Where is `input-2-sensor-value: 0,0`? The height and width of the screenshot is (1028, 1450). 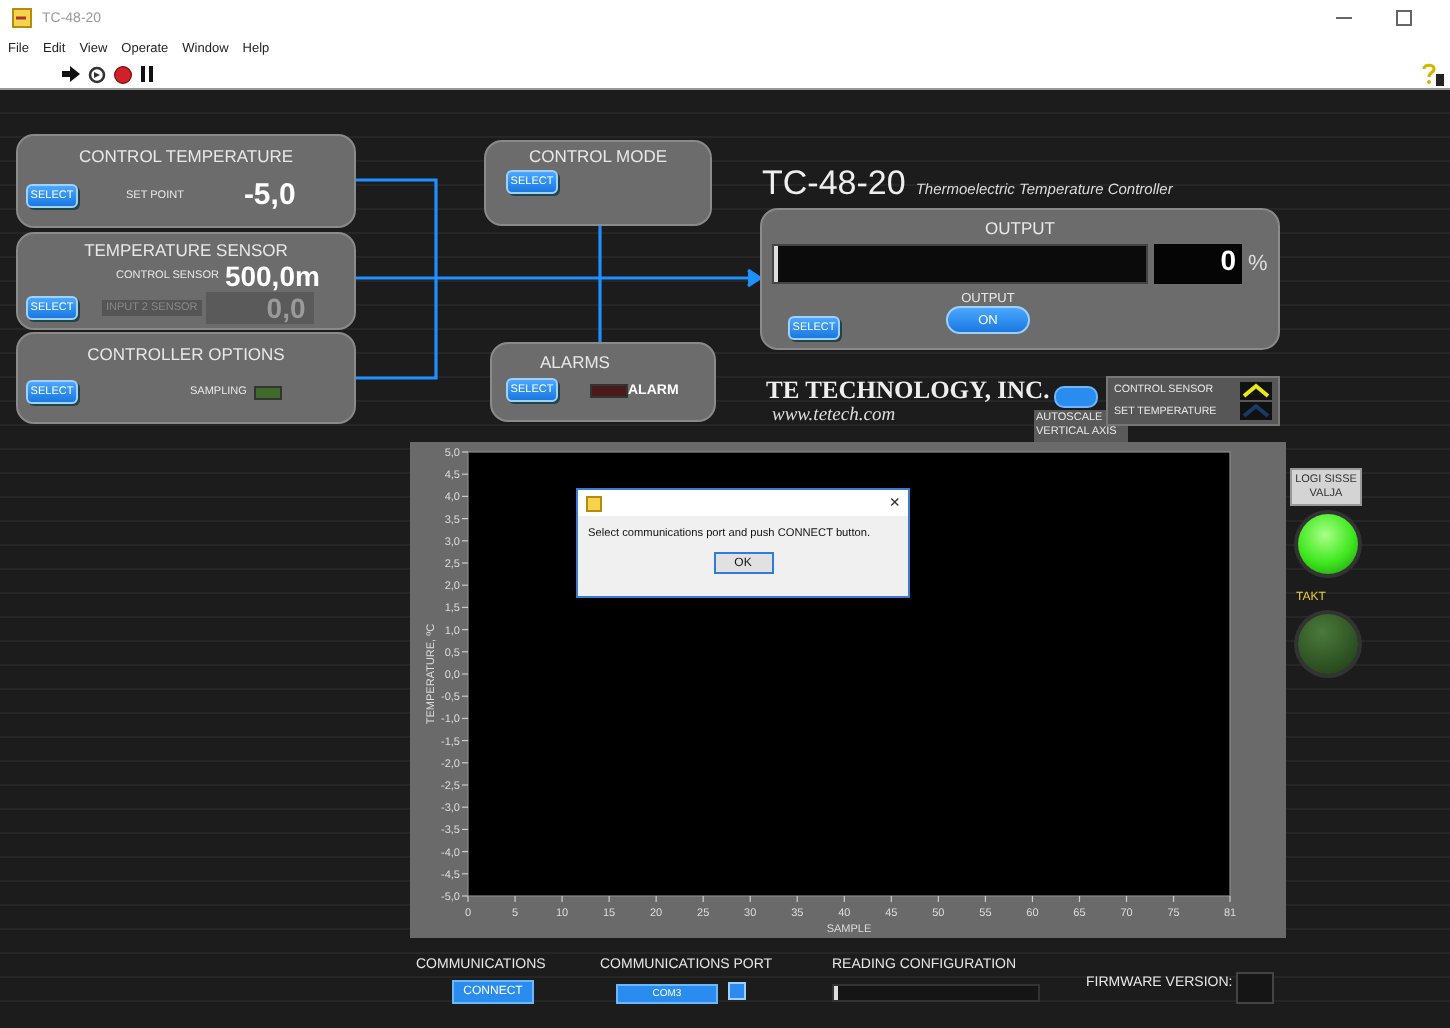
input-2-sensor-value: 0,0 is located at coordinates (259, 308).